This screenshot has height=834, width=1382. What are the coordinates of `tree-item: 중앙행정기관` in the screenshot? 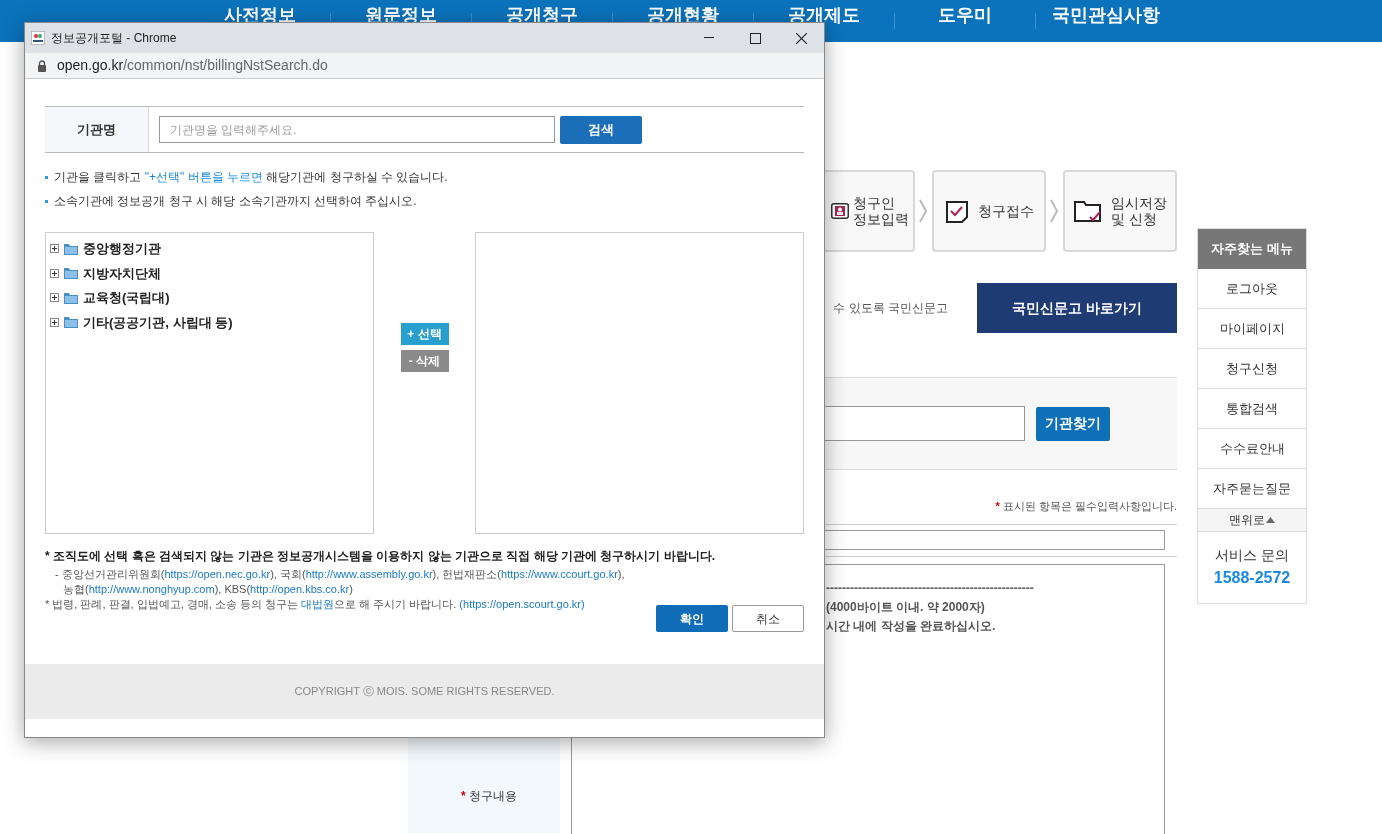 It's located at (122, 249).